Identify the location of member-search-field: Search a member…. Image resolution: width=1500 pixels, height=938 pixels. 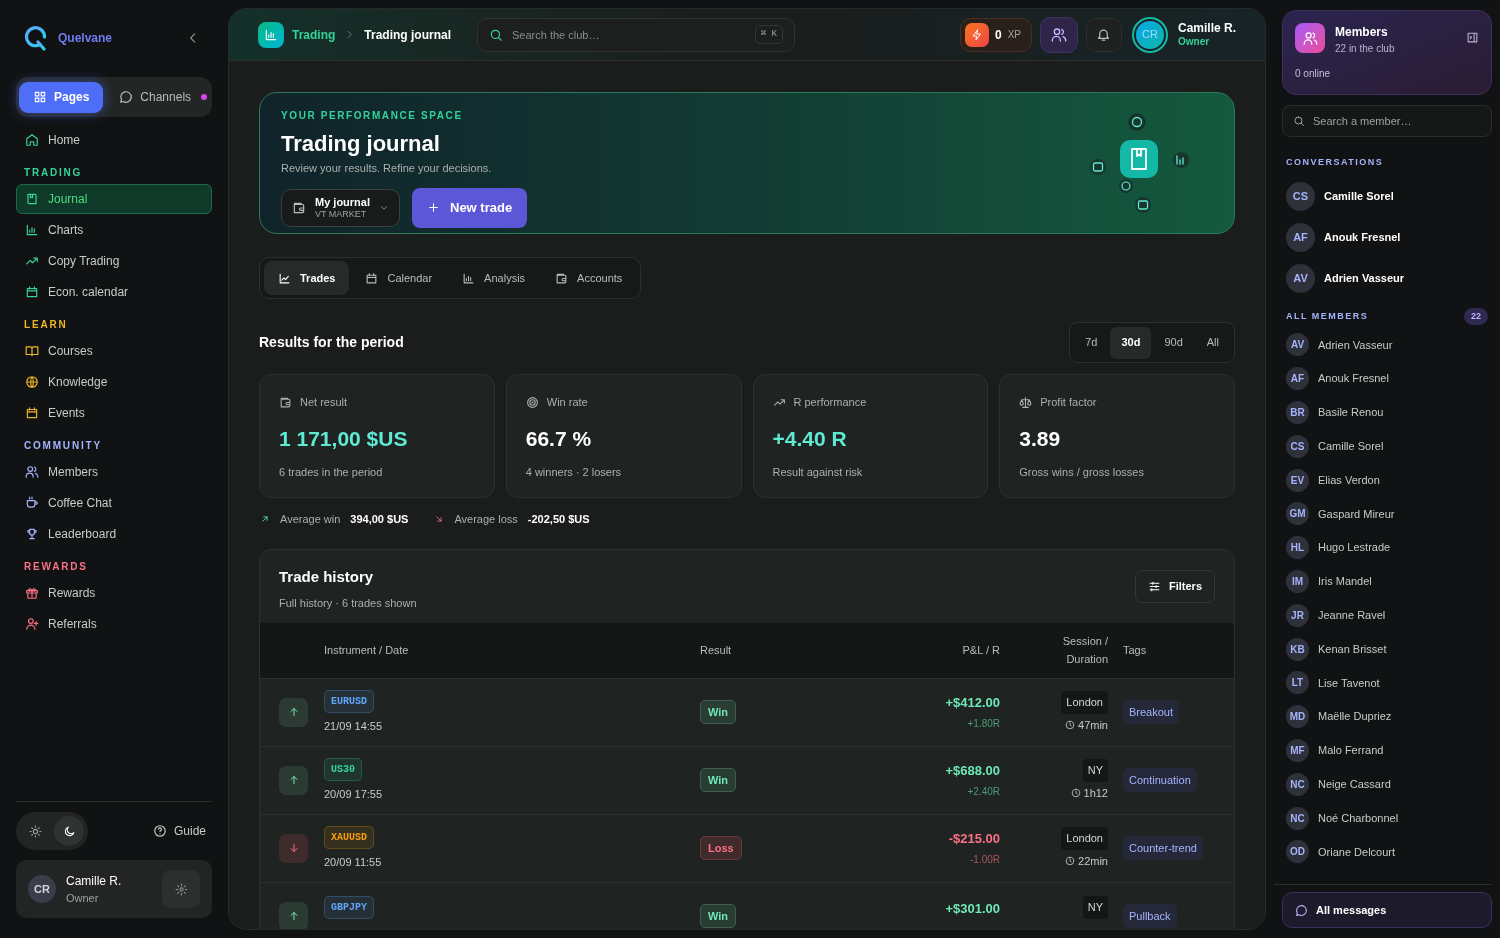
(1387, 121).